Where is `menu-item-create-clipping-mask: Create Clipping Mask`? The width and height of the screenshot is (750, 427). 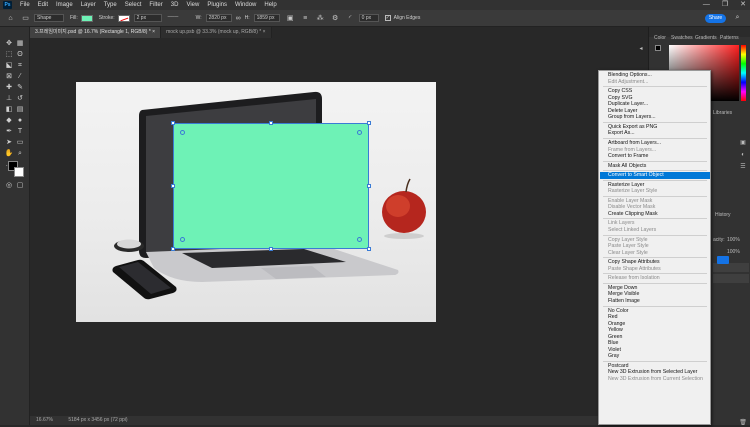
menu-item-create-clipping-mask: Create Clipping Mask is located at coordinates (655, 214).